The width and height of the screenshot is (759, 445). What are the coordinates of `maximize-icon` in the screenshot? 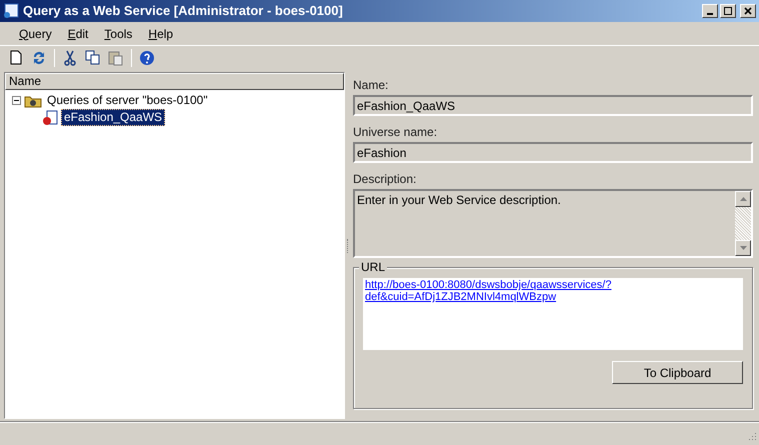 It's located at (728, 11).